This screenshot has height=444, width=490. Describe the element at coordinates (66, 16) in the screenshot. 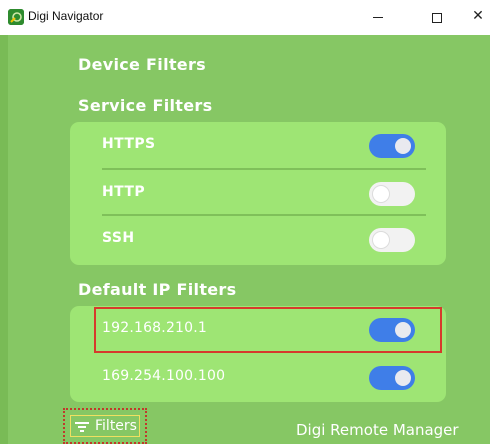

I see `window-title: Digi Navigator` at that location.